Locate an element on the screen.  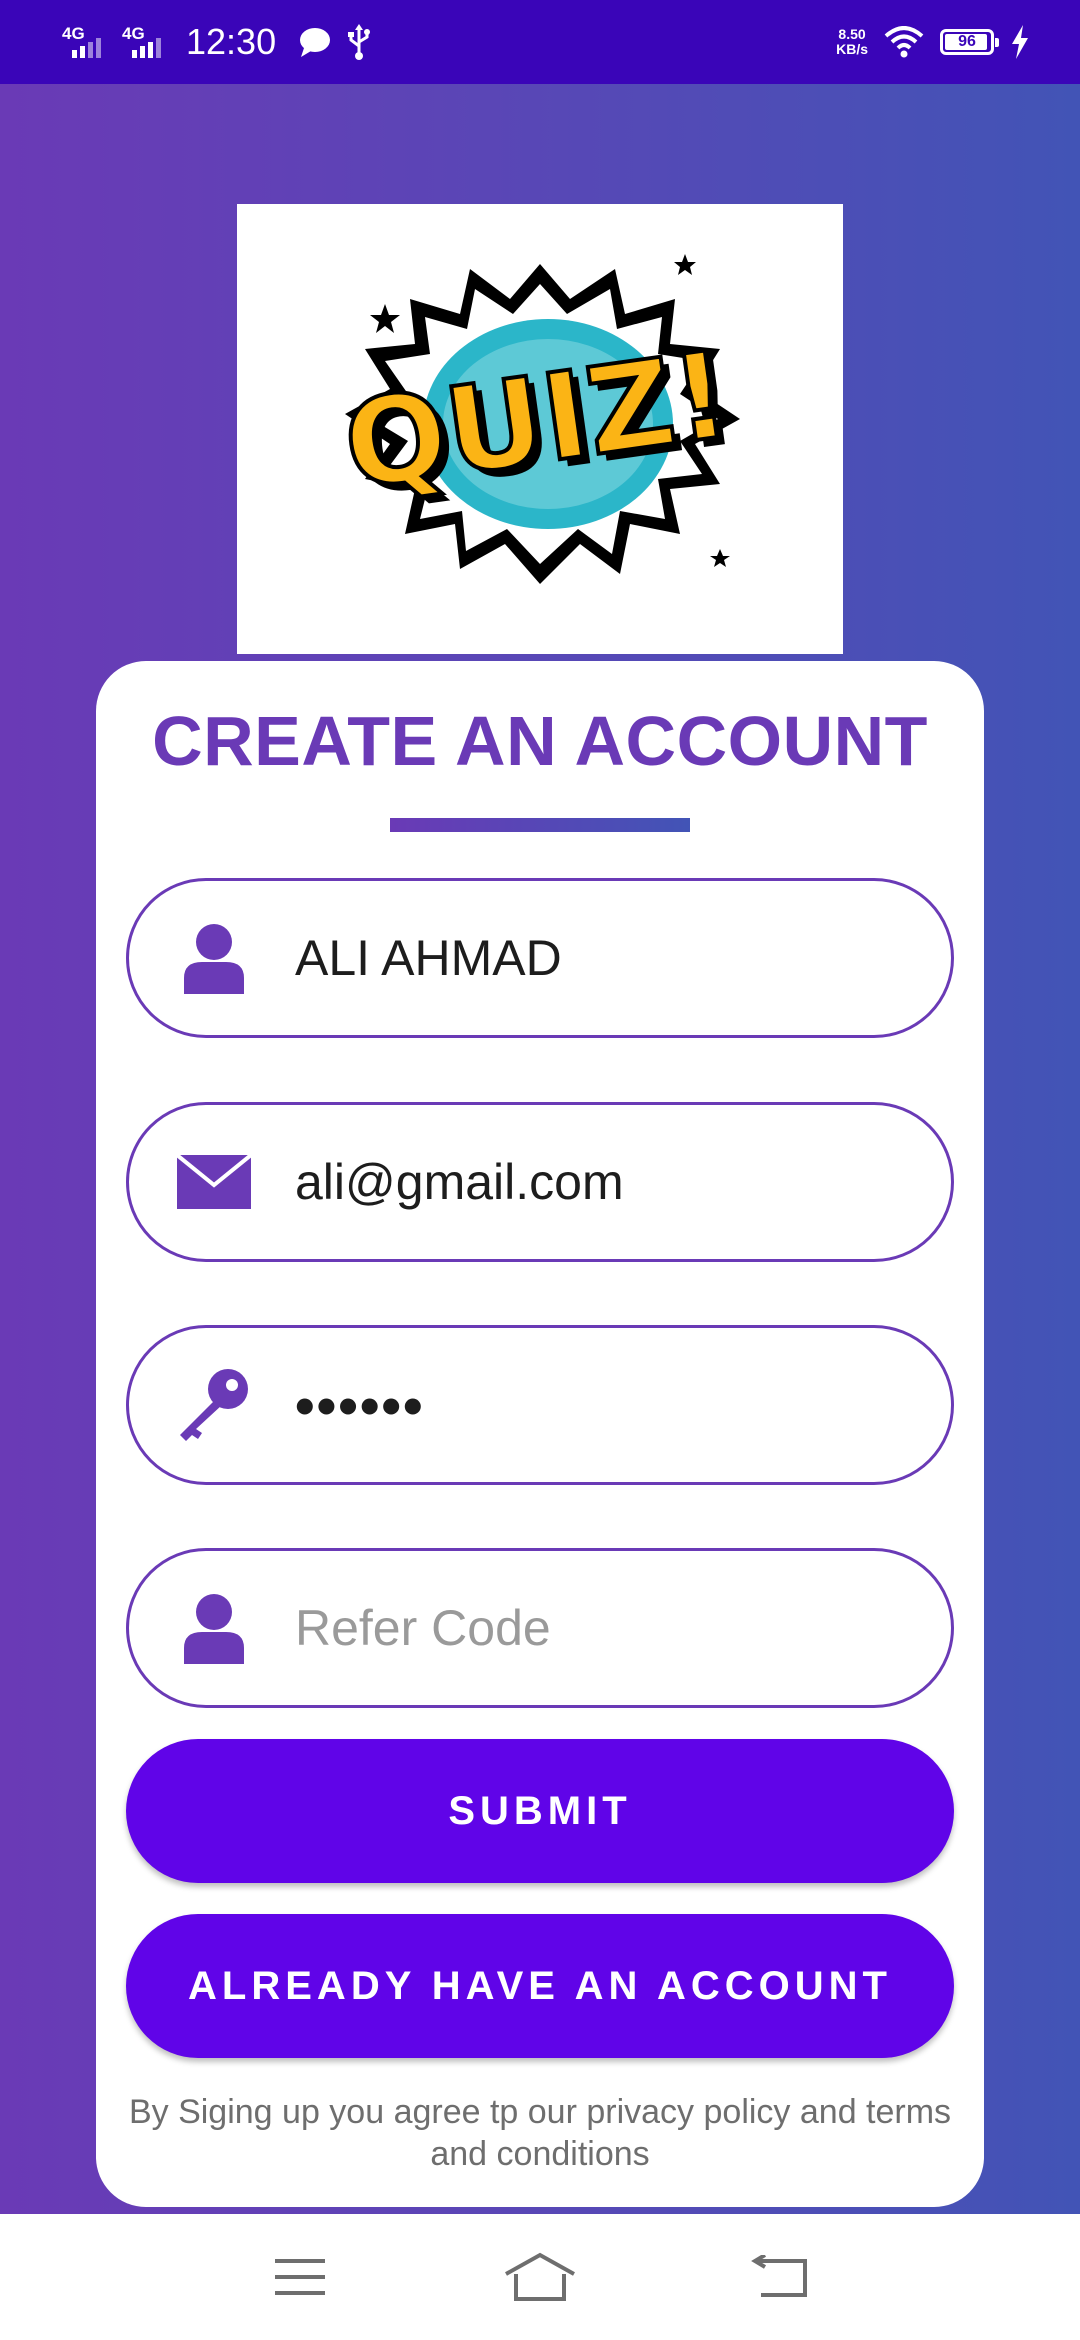
home-icon is located at coordinates (540, 2276).